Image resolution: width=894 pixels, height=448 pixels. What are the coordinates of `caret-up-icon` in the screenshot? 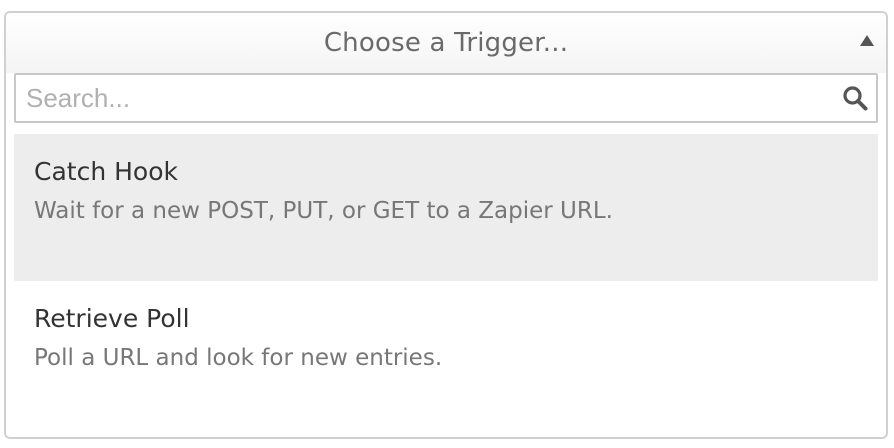 It's located at (867, 40).